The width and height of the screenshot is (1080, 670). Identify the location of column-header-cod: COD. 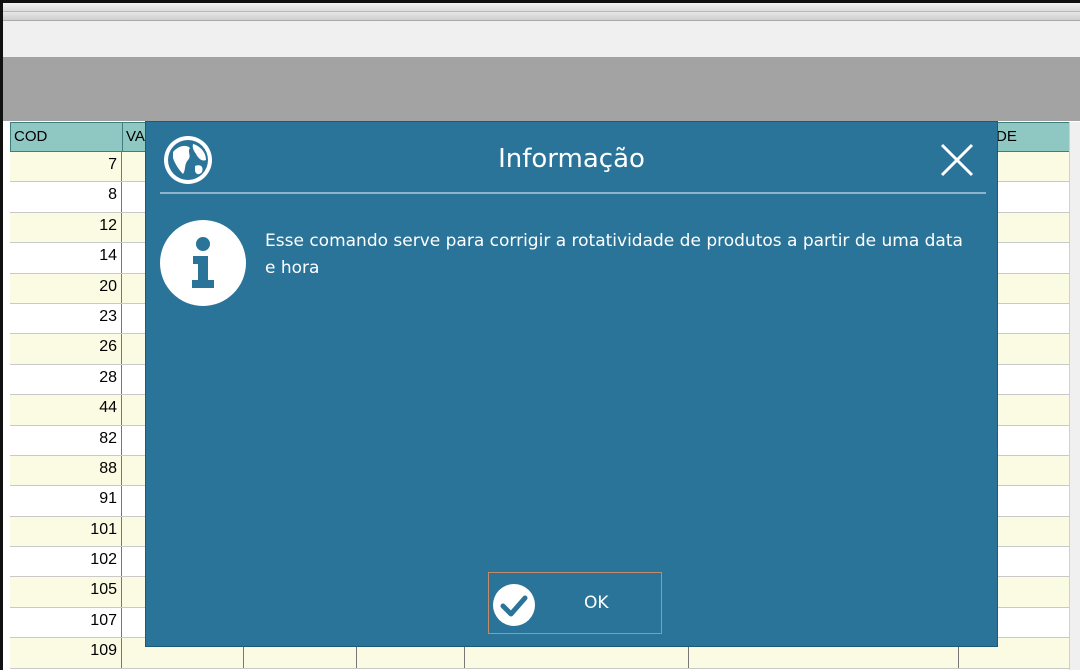
(66, 137).